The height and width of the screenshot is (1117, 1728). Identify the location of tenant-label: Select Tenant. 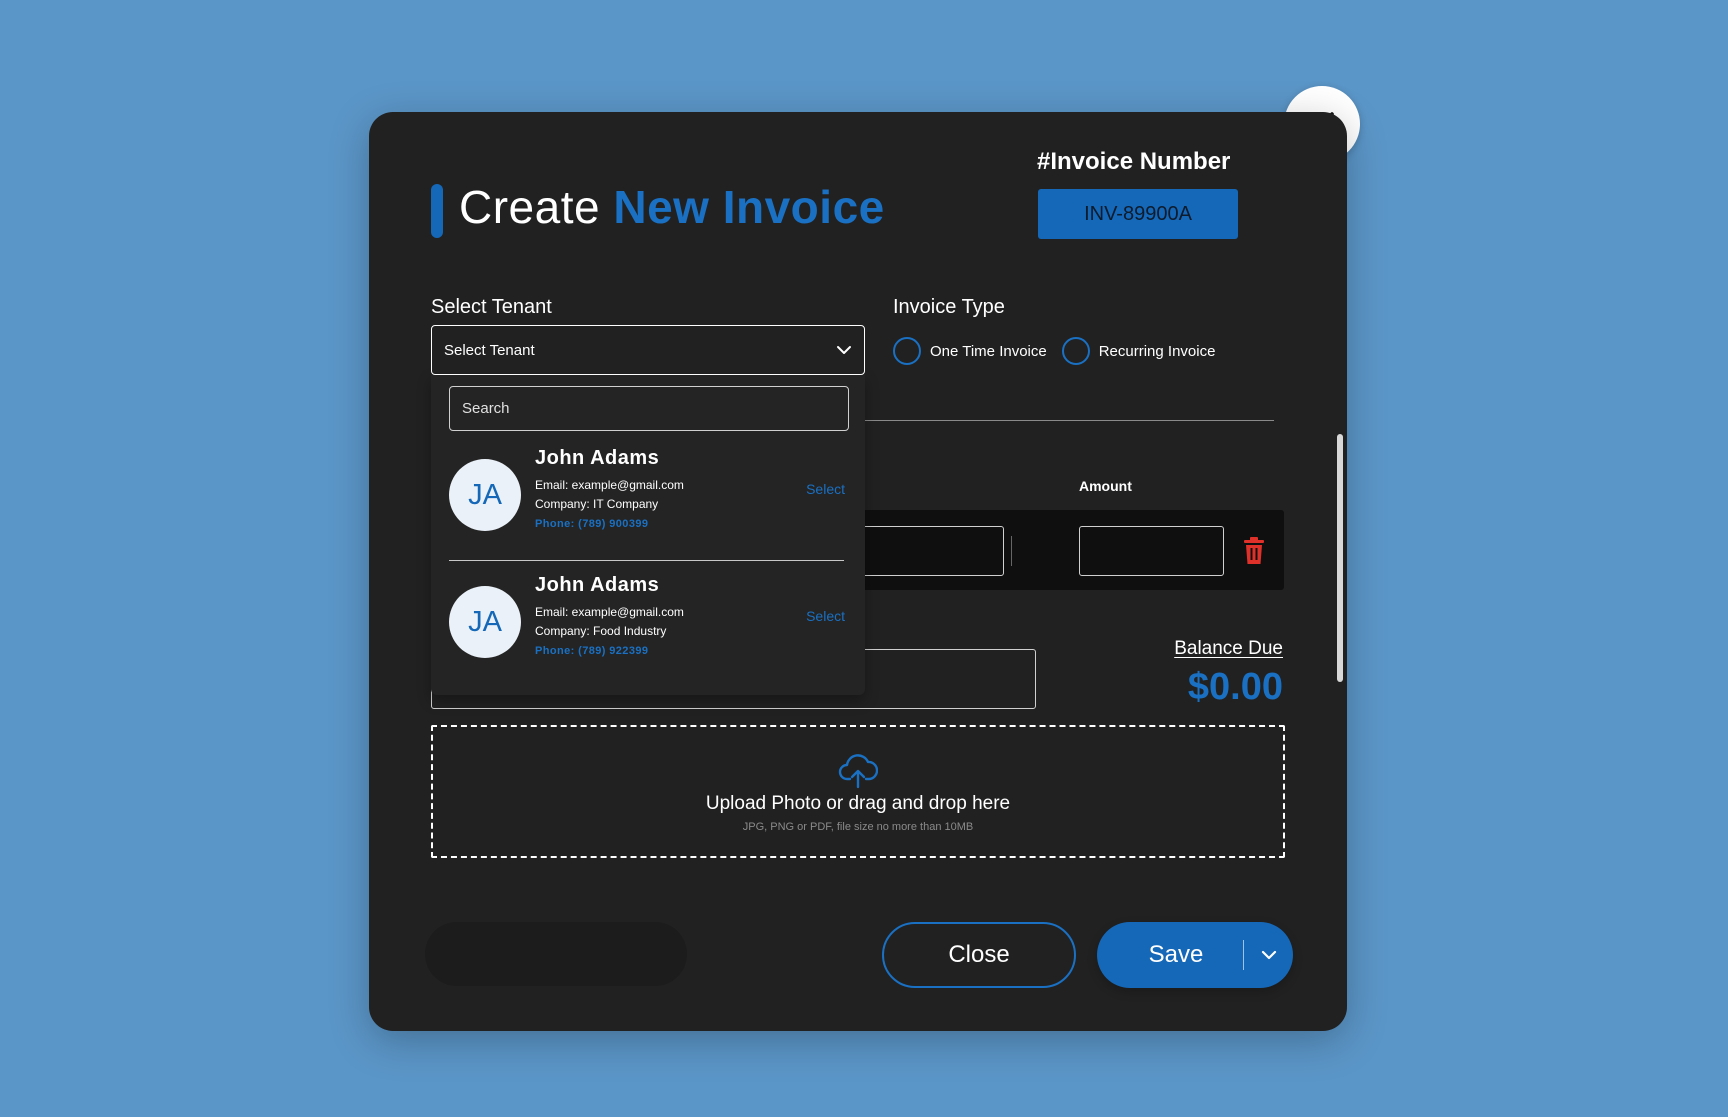
(491, 307).